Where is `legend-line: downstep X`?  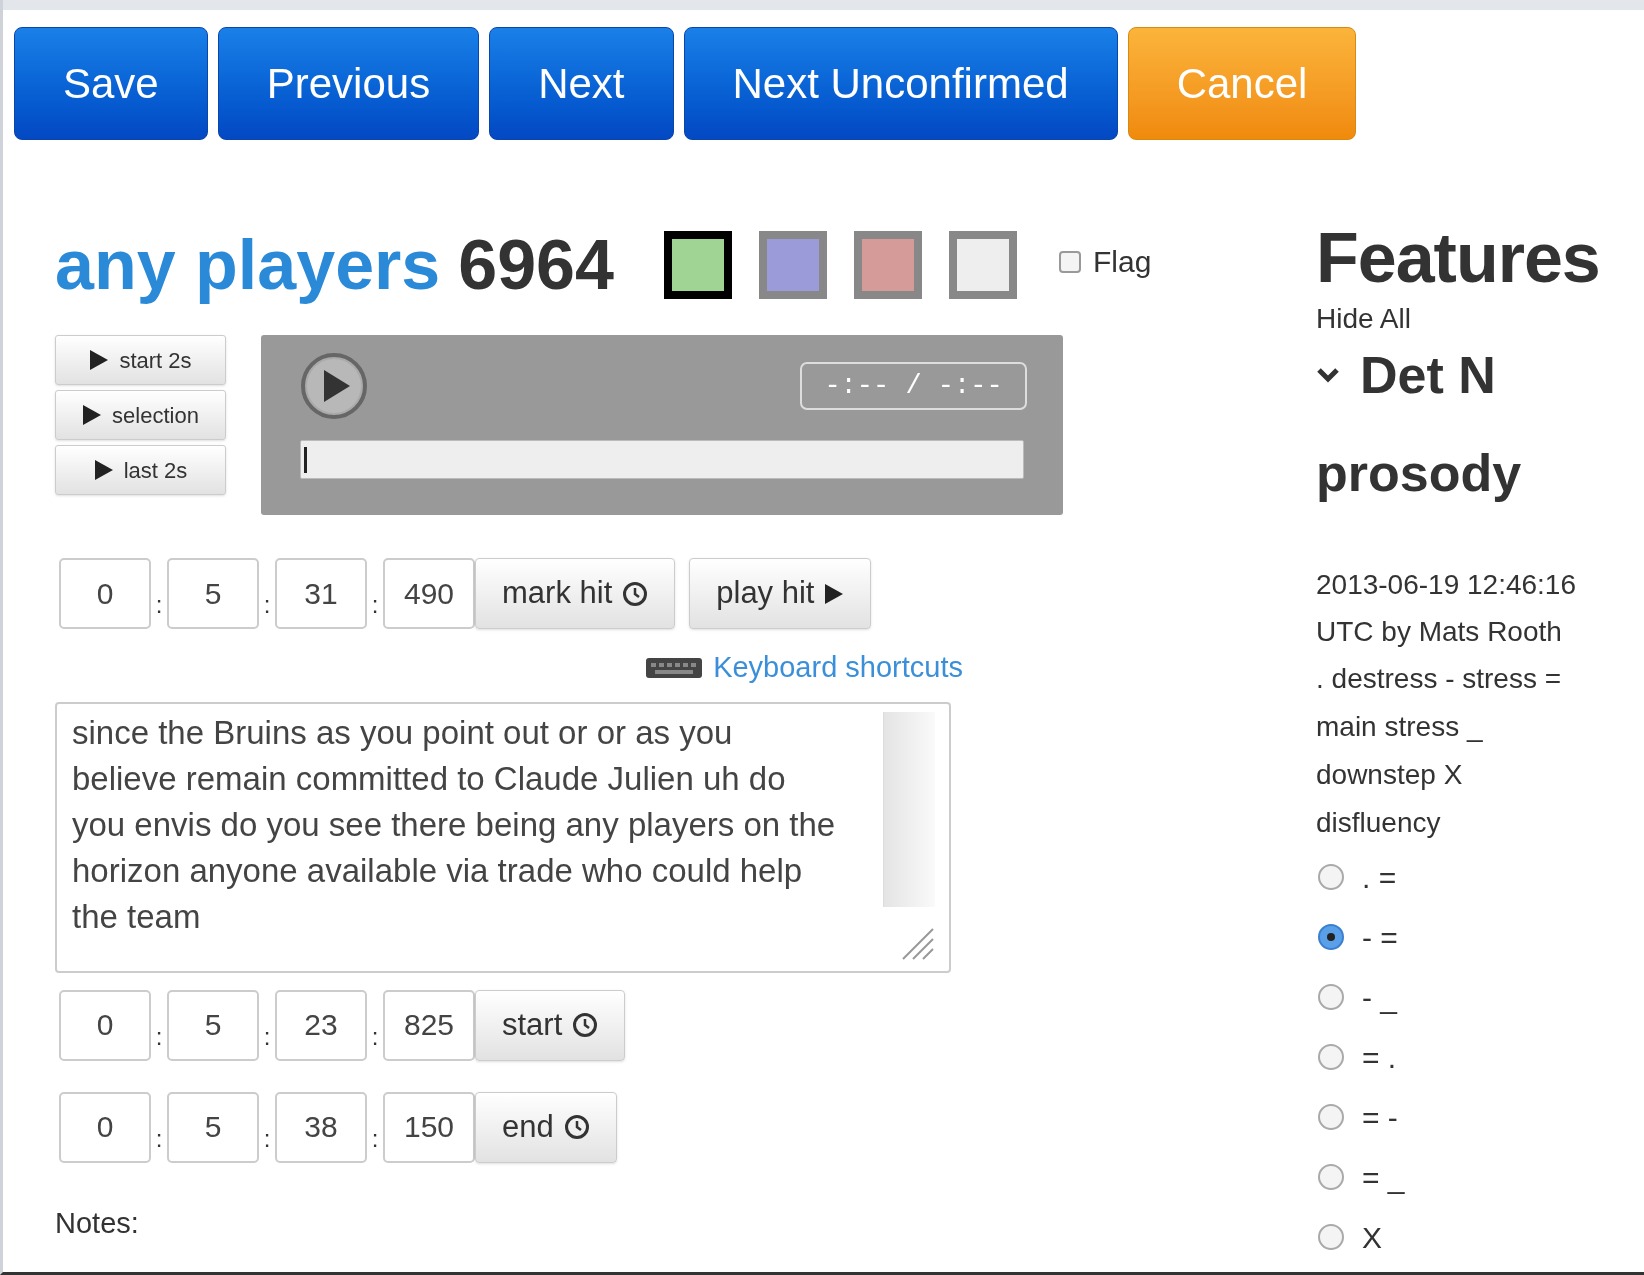 legend-line: downstep X is located at coordinates (1390, 775).